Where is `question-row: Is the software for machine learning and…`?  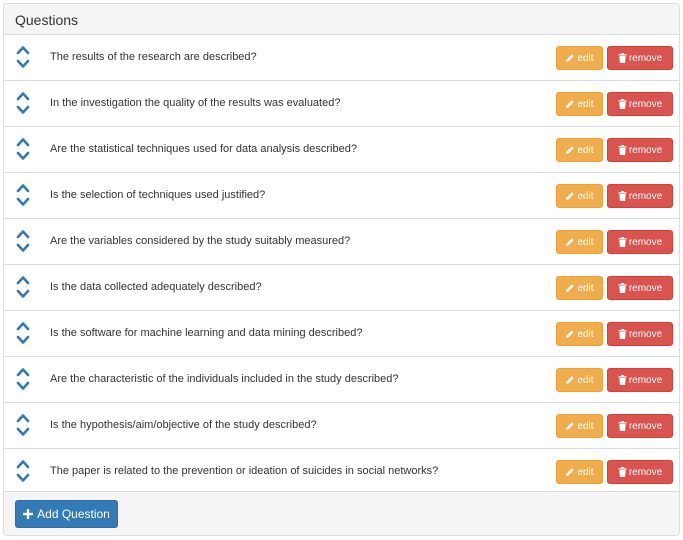 question-row: Is the software for machine learning and… is located at coordinates (341, 334).